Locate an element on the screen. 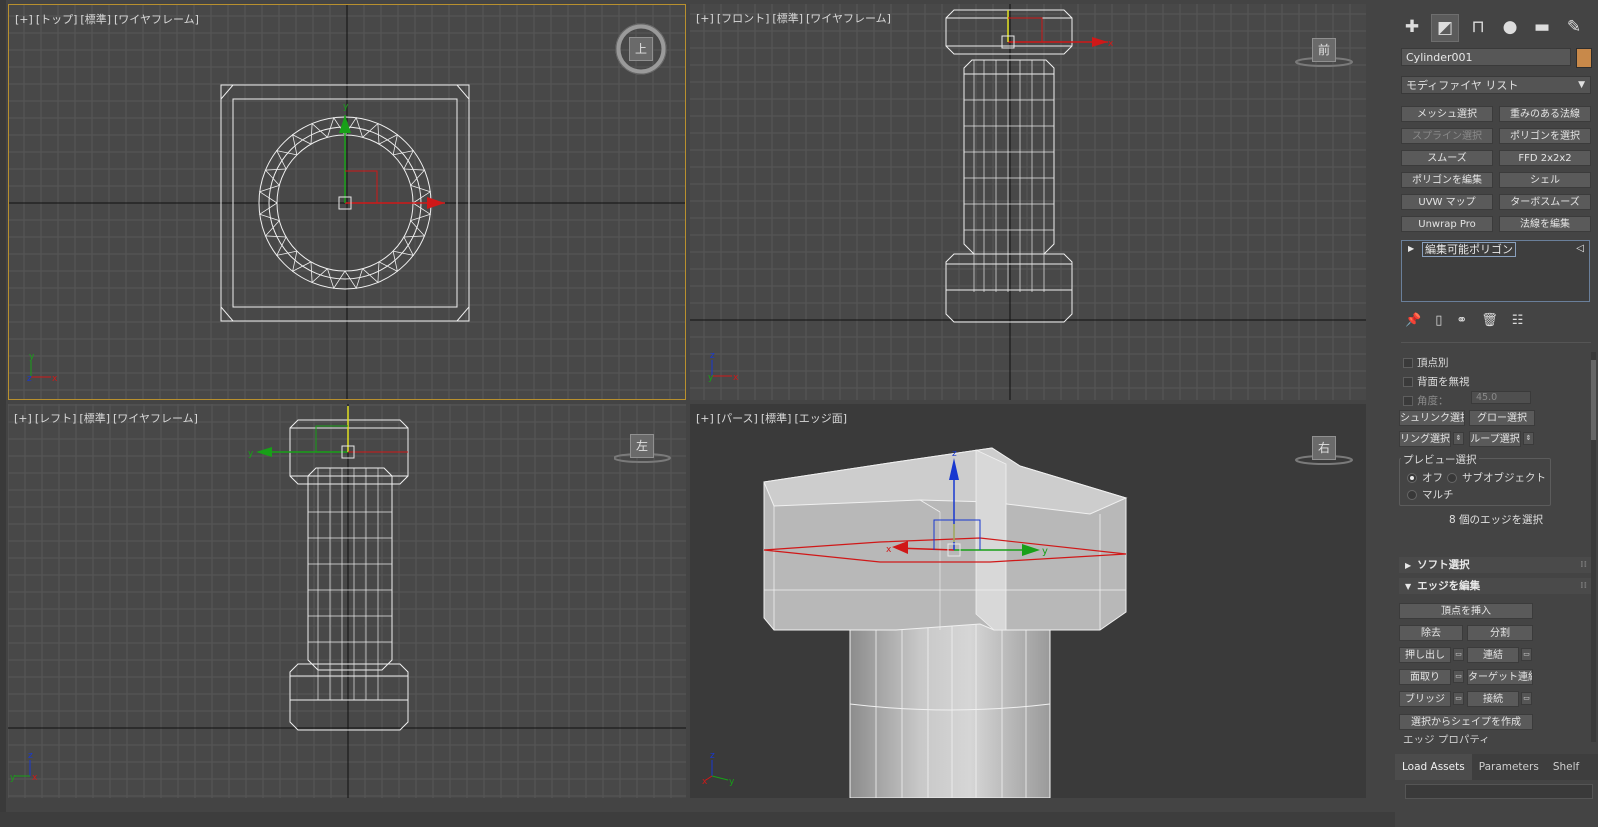 The width and height of the screenshot is (1598, 827). connect-button: 接続 is located at coordinates (1493, 699).